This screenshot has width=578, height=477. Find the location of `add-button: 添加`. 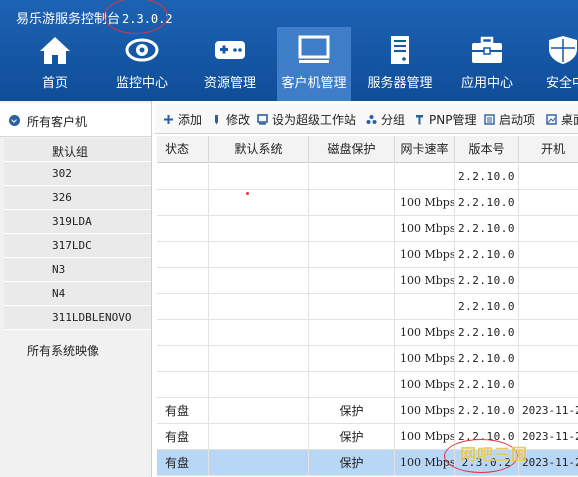

add-button: 添加 is located at coordinates (182, 120).